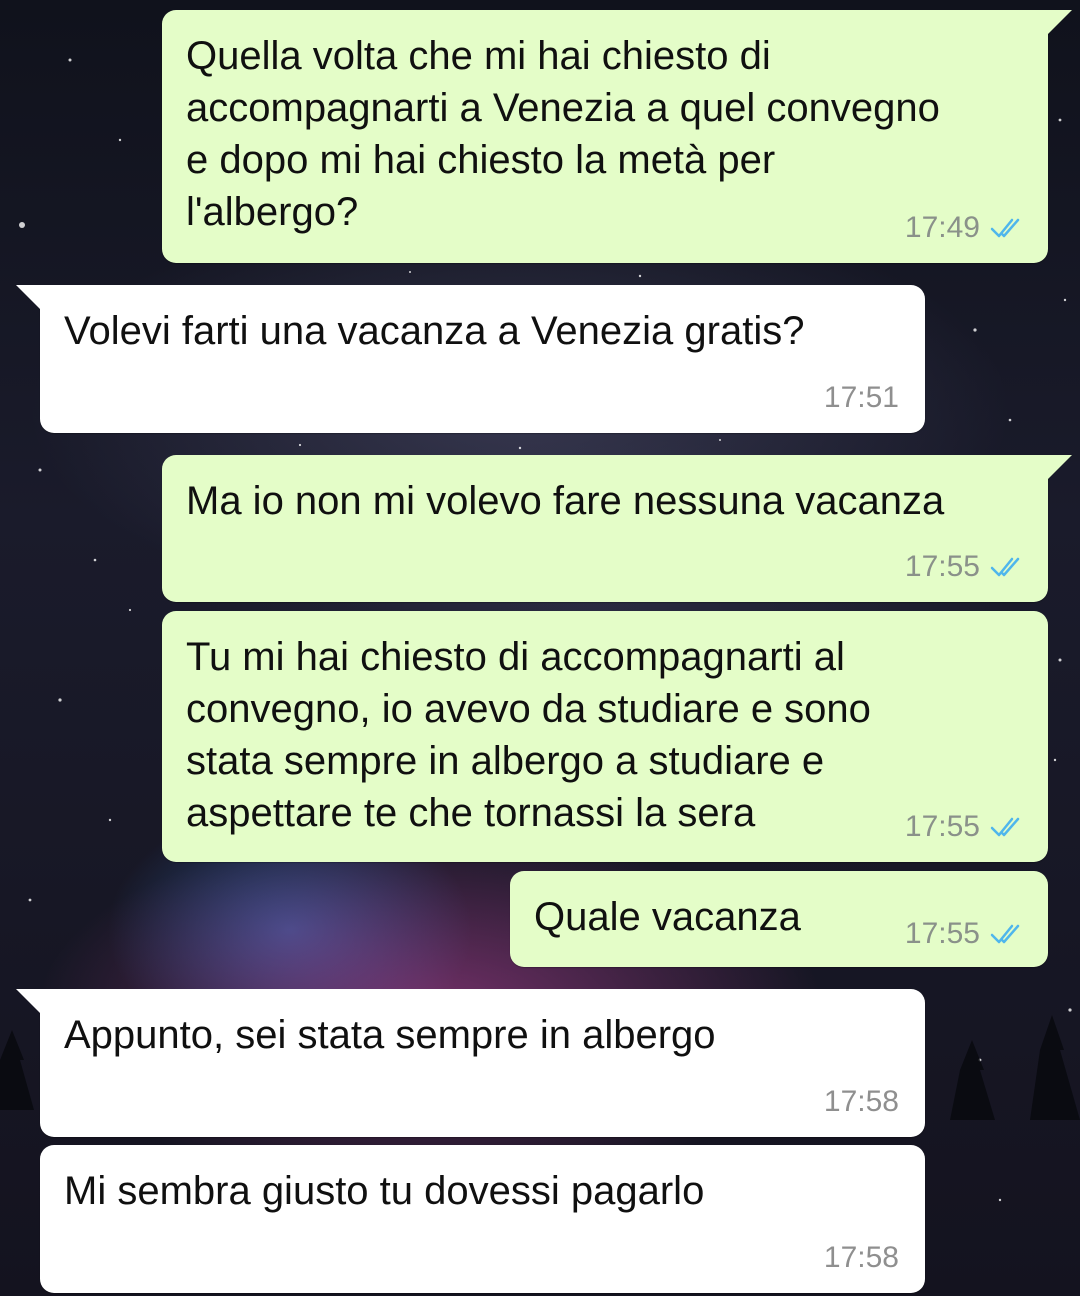 The image size is (1080, 1296). I want to click on message-time: 17:51, so click(861, 397).